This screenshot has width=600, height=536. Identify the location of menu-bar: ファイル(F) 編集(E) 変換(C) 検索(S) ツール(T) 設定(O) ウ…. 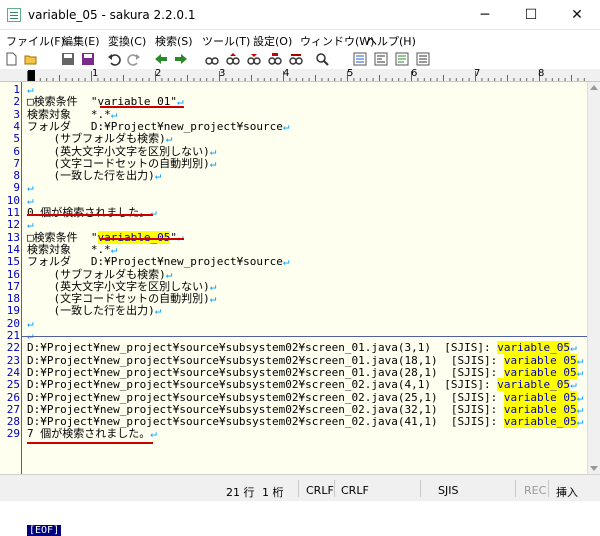
(300, 40).